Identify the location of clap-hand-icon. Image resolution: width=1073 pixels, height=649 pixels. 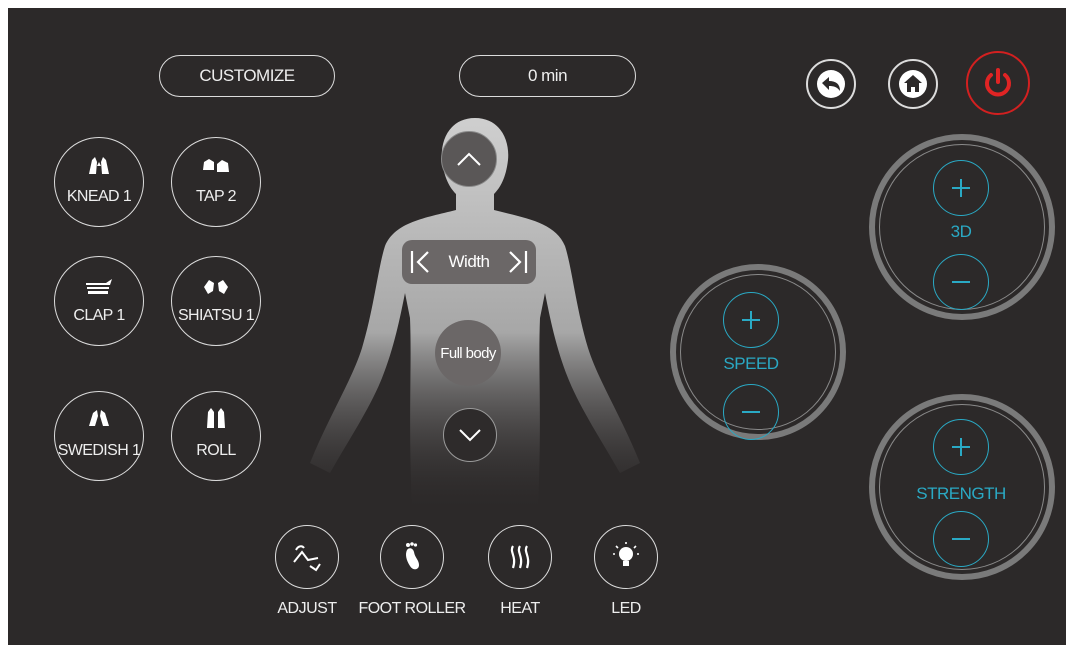
(99, 287).